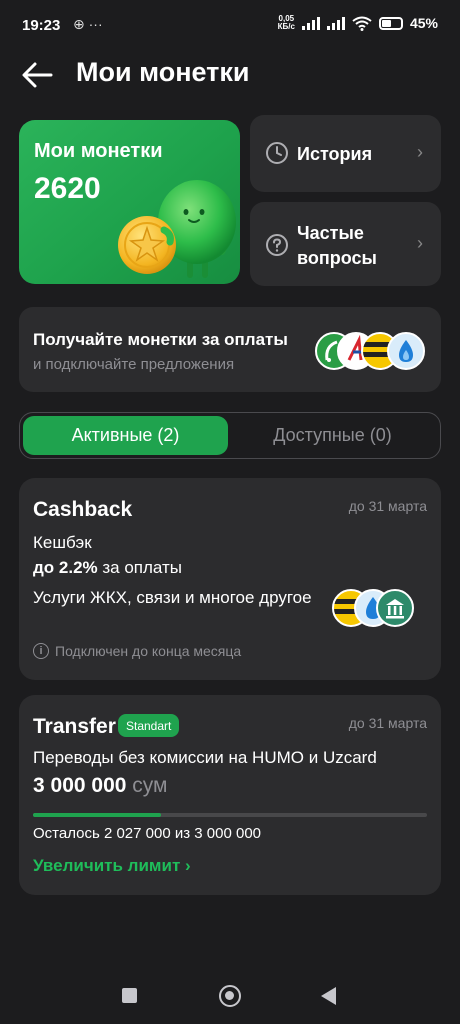 The image size is (460, 1024). What do you see at coordinates (41, 25) in the screenshot?
I see `status-time: 19:23` at bounding box center [41, 25].